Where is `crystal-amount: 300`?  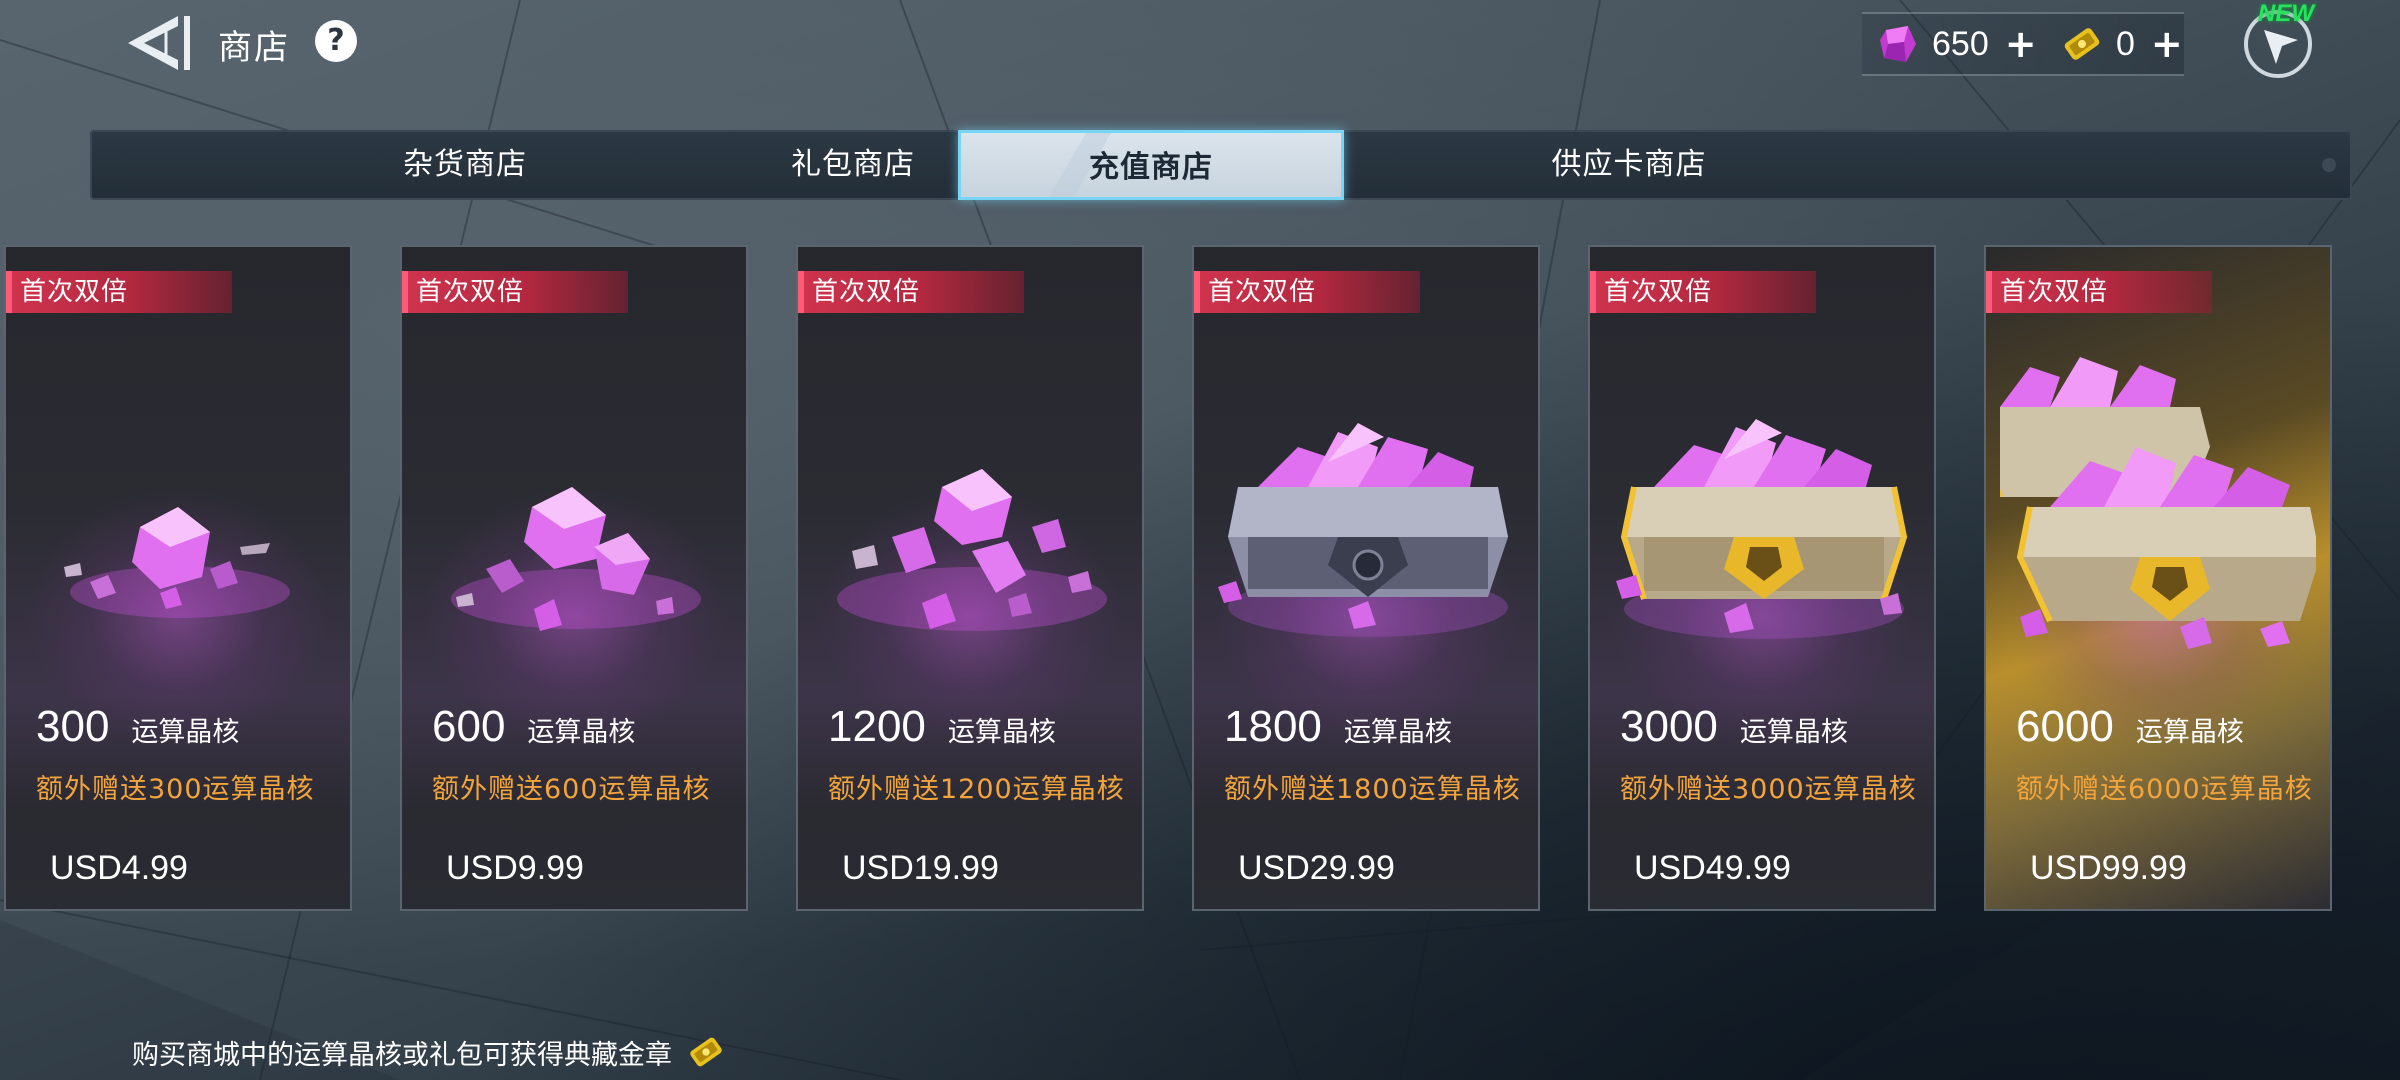
crystal-amount: 300 is located at coordinates (73, 726).